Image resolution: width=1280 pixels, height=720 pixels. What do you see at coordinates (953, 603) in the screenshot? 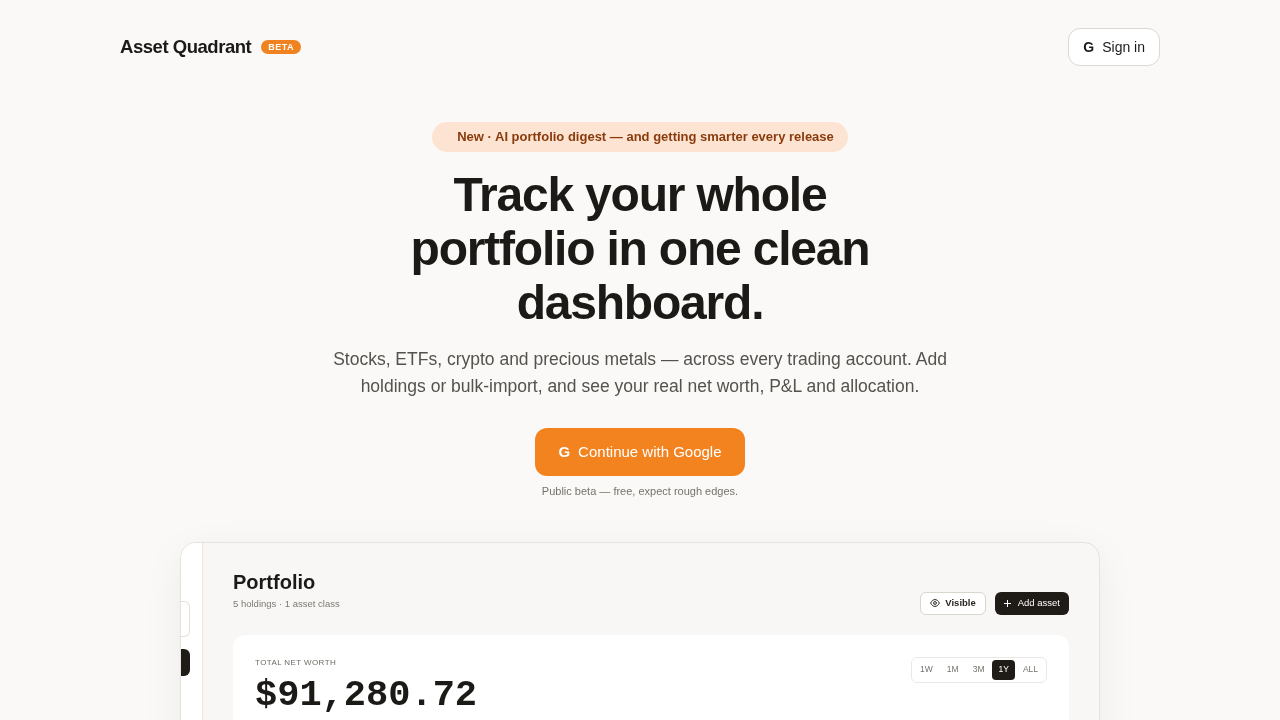
I see `visibility-toggle-button: Visible` at bounding box center [953, 603].